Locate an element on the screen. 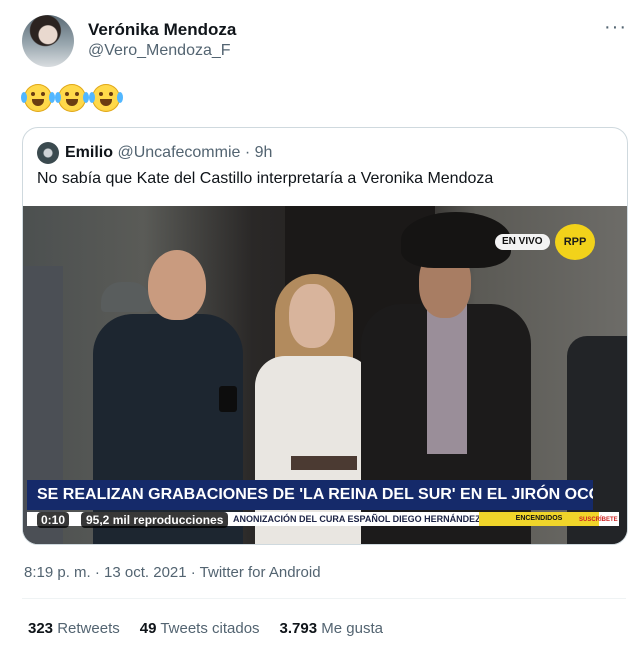 The height and width of the screenshot is (648, 640). quotes-label: Tweets citados is located at coordinates (210, 628).